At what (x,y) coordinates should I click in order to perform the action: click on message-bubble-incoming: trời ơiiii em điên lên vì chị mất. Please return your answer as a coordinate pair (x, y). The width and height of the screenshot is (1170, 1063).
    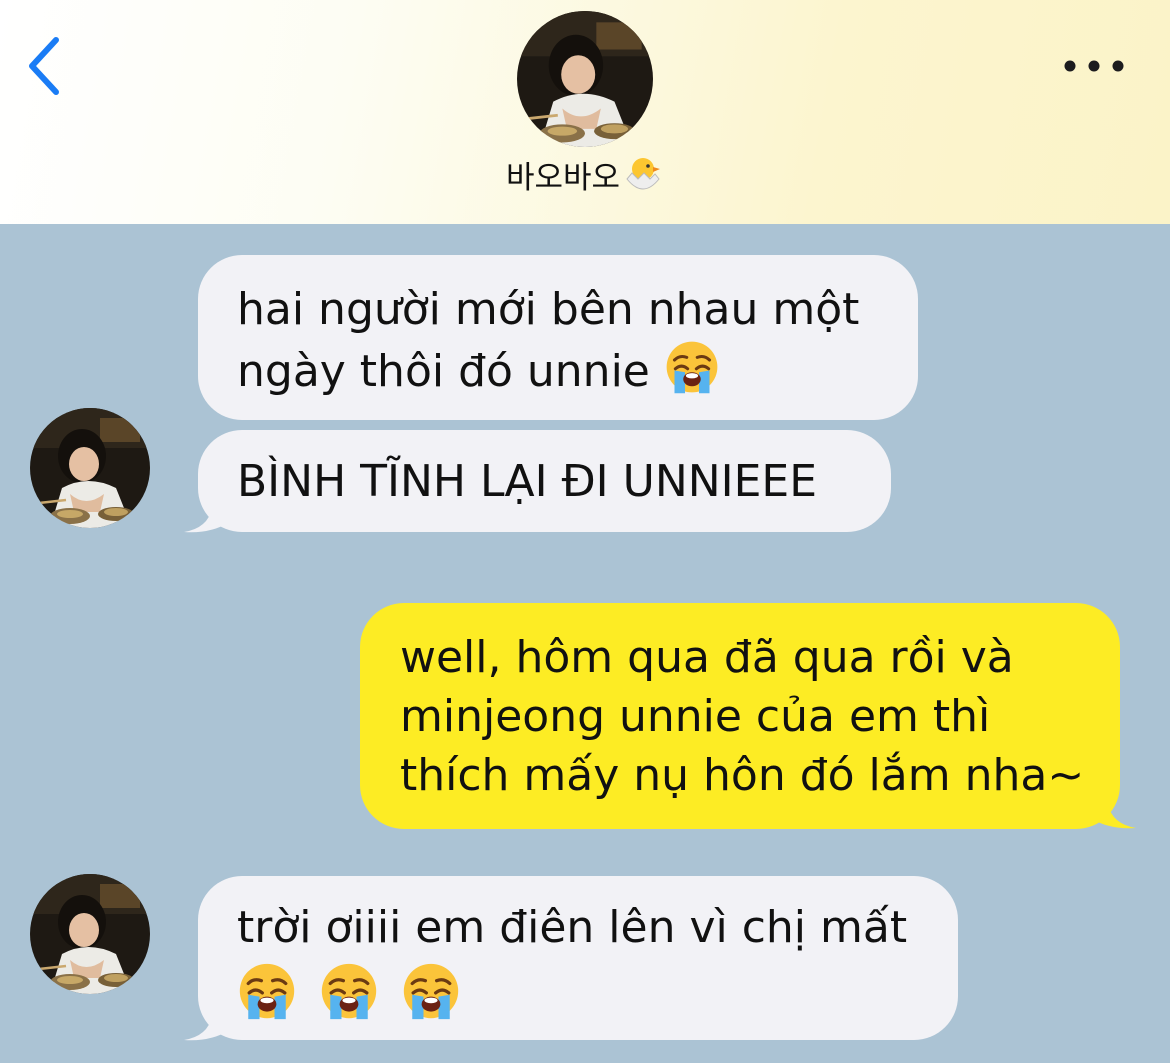
    Looking at the image, I should click on (578, 958).